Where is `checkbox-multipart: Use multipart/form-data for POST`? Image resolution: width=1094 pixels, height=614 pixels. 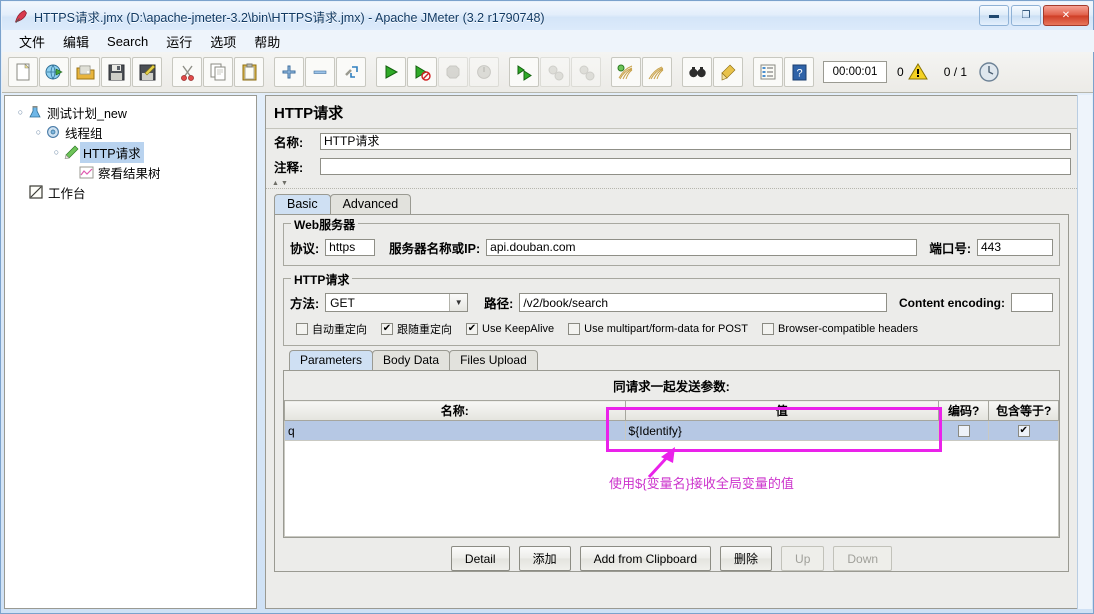
checkbox-multipart: Use multipart/form-data for POST is located at coordinates (658, 329).